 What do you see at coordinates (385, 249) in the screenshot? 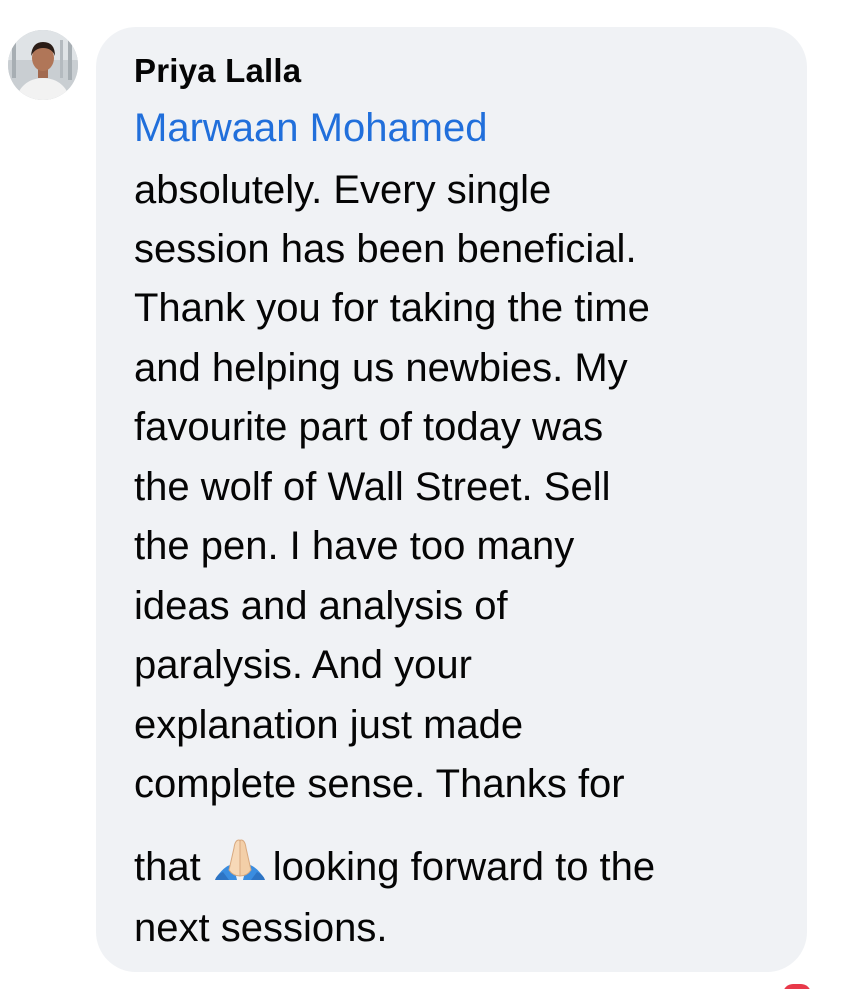
I see `comment-text-line: session has been beneficial.` at bounding box center [385, 249].